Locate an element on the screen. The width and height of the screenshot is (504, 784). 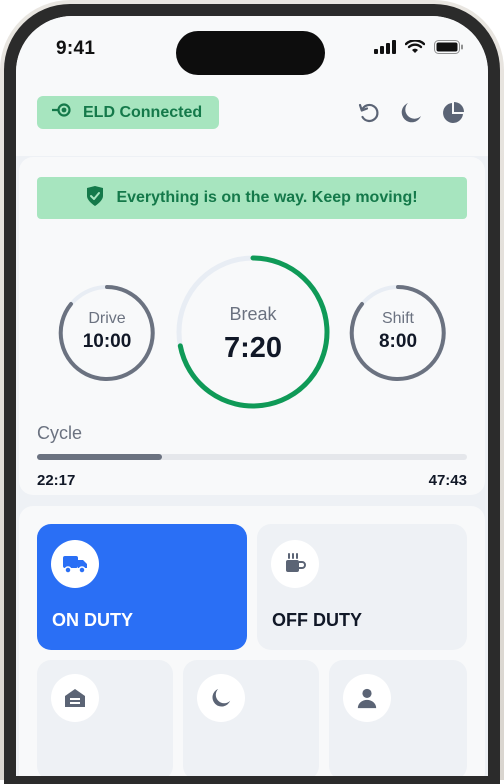
break-value: 7:20 is located at coordinates (253, 348).